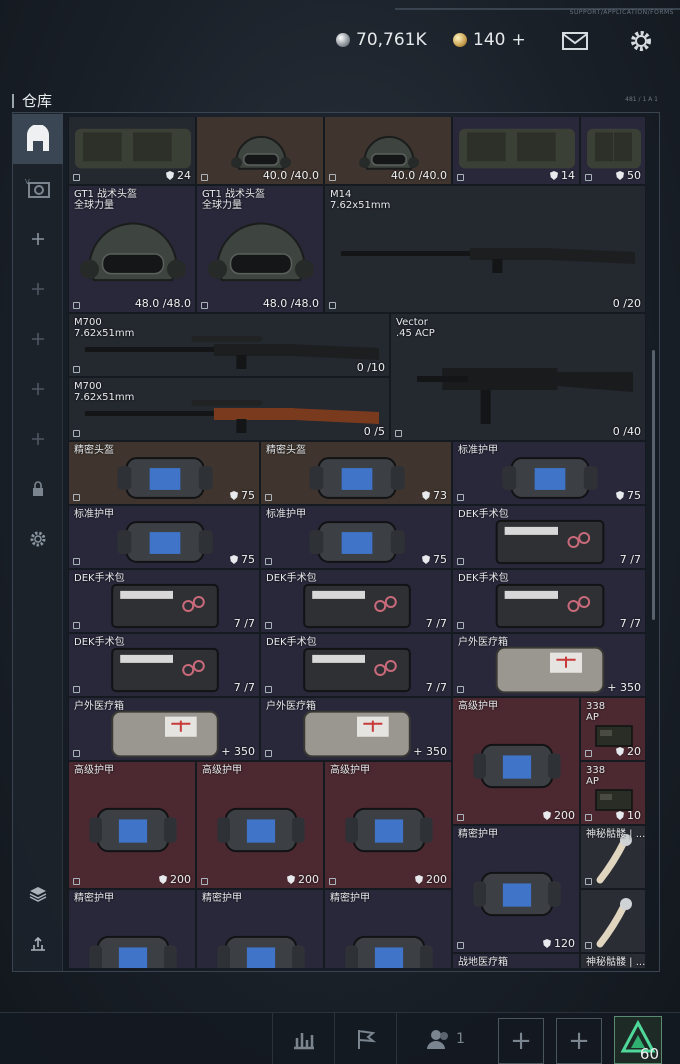 This screenshot has height=1064, width=680. Describe the element at coordinates (575, 41) in the screenshot. I see `mail-icon` at that location.